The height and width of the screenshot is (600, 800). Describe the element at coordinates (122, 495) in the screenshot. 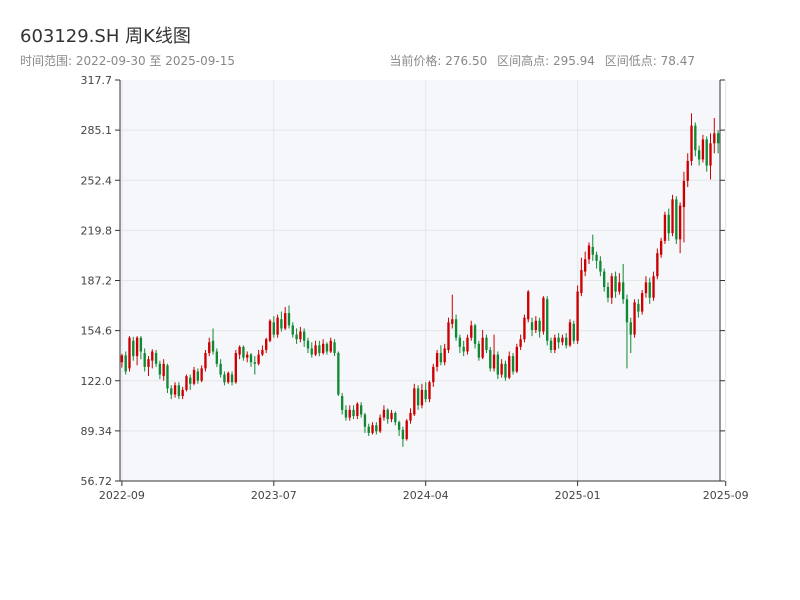

I see `x-tick-label: 2022-09` at that location.